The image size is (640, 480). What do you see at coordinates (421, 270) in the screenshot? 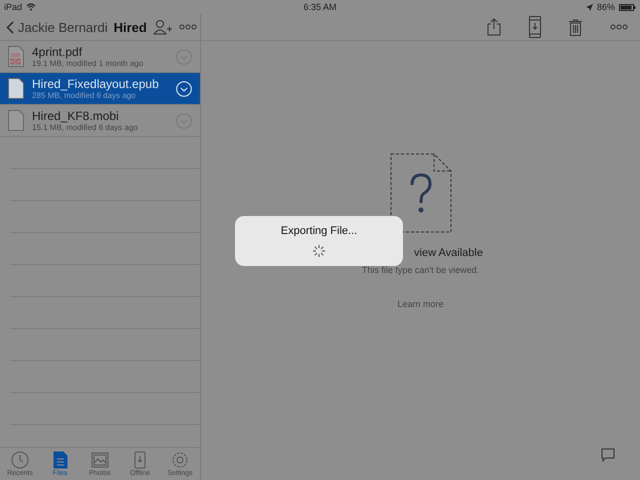
I see `preview-message: This file type can't be viewed.` at bounding box center [421, 270].